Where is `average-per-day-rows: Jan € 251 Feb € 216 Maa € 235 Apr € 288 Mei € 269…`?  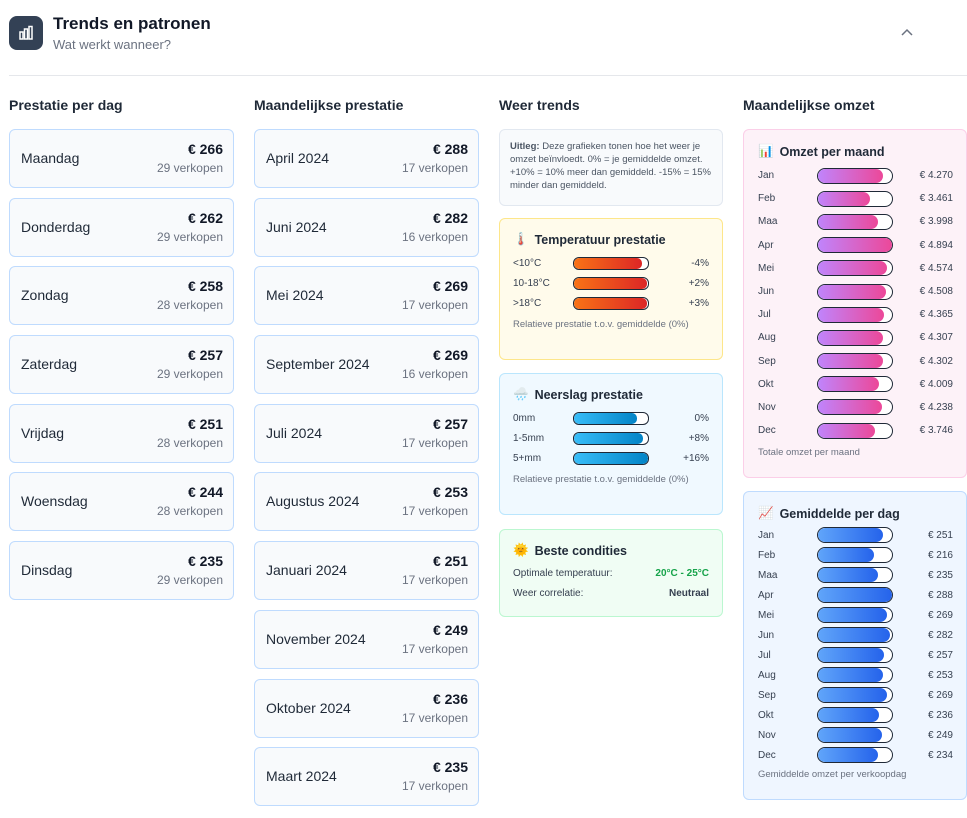 average-per-day-rows: Jan € 251 Feb € 216 Maa € 235 Apr € 288 Mei € 269… is located at coordinates (855, 645).